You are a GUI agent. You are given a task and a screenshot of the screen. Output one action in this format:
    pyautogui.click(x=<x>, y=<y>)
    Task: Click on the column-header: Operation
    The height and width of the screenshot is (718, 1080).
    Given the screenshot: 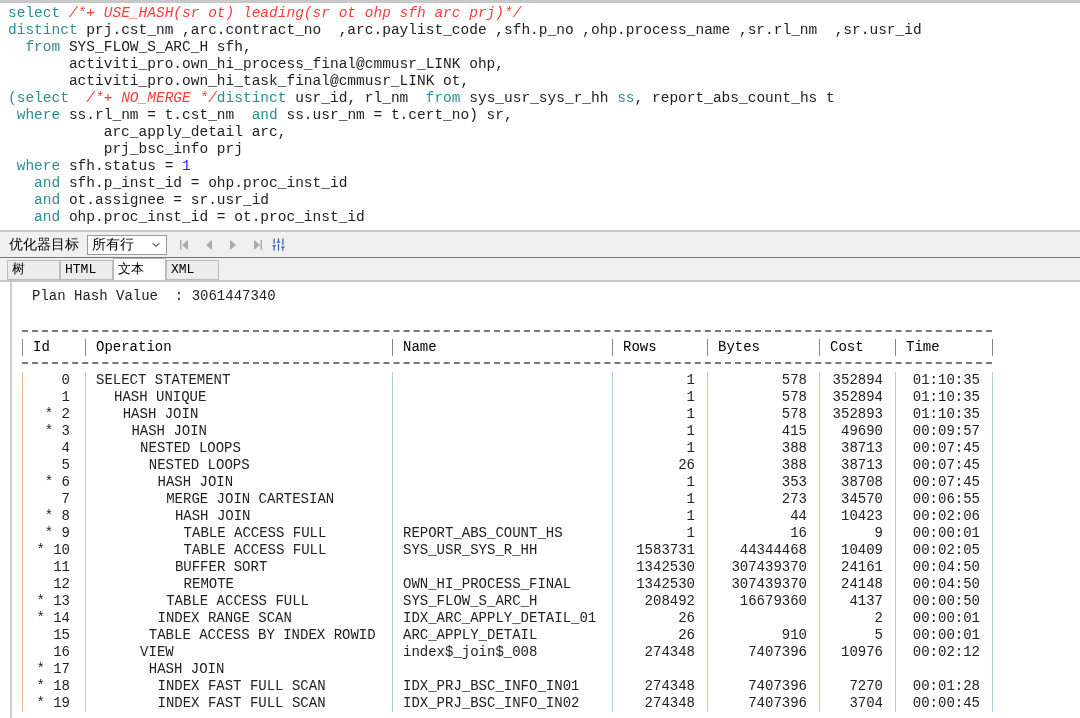 What is the action you would take?
    pyautogui.click(x=134, y=346)
    